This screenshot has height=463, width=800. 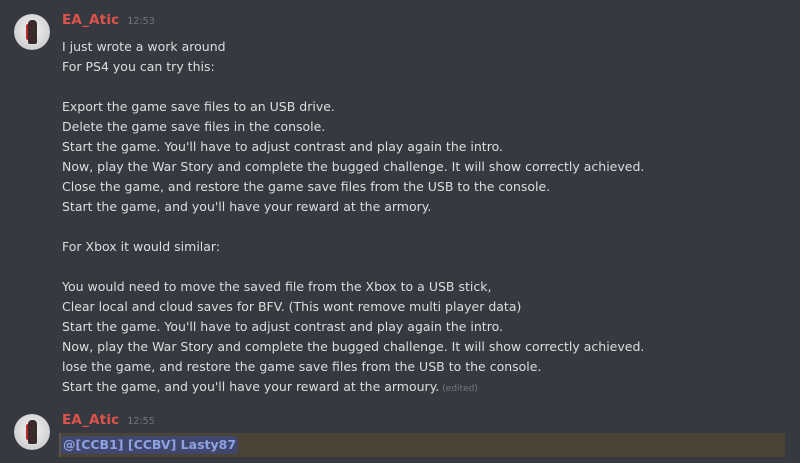 What do you see at coordinates (460, 389) in the screenshot?
I see `edited-label: (edited)` at bounding box center [460, 389].